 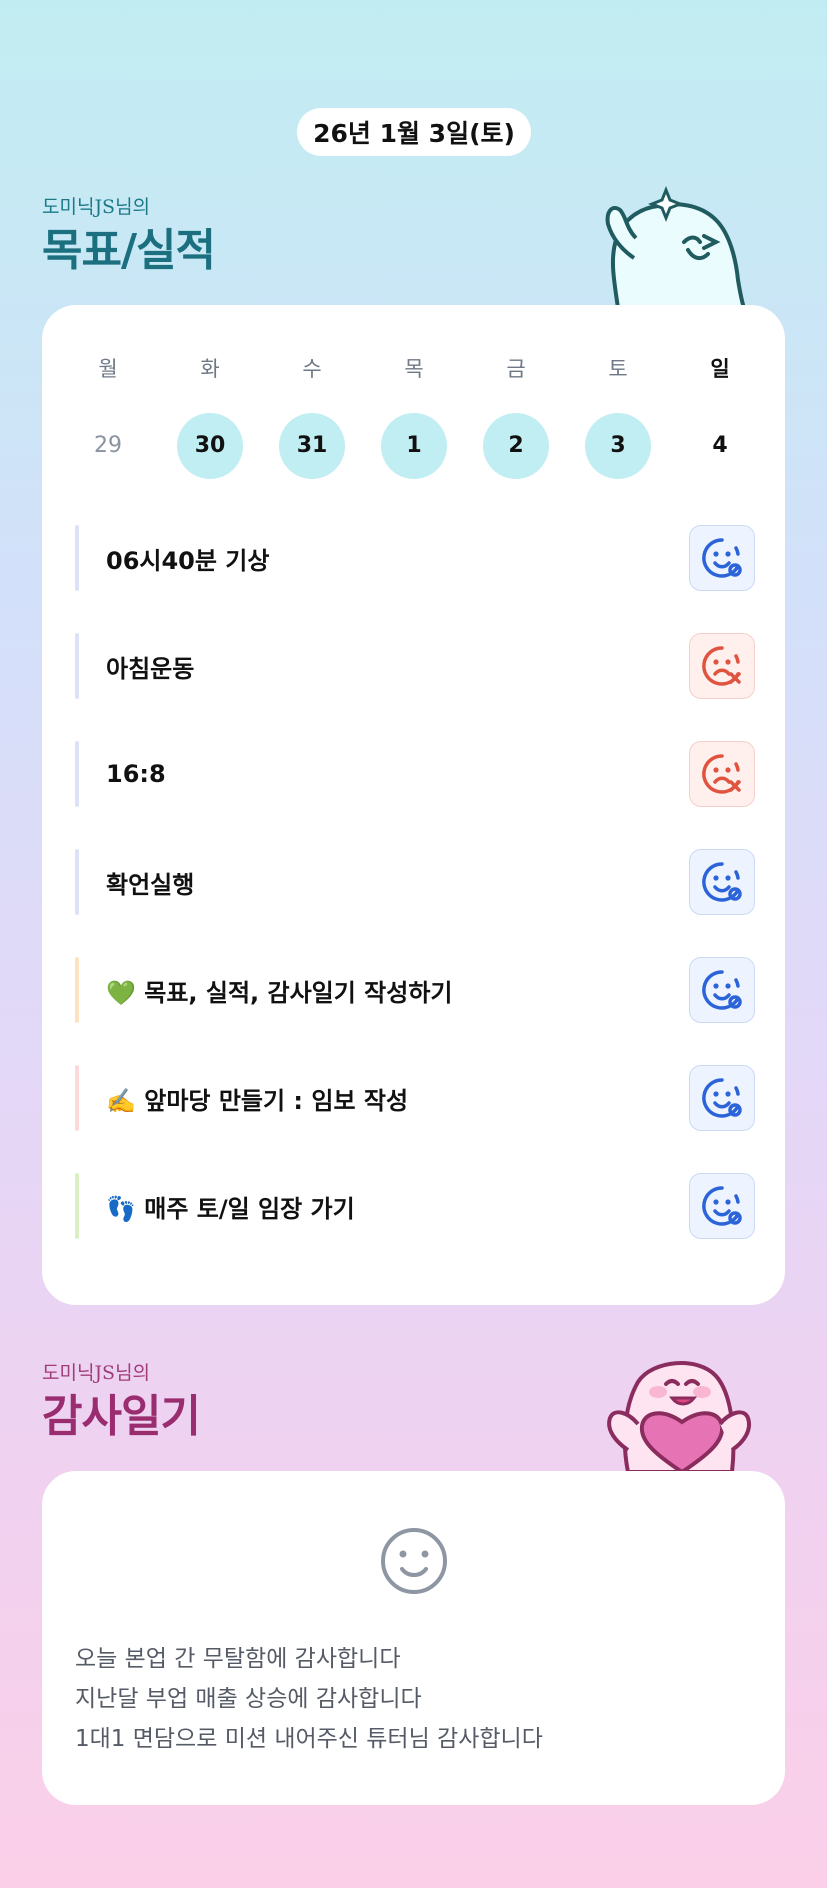 I want to click on weekday-sun: 일, so click(x=720, y=369).